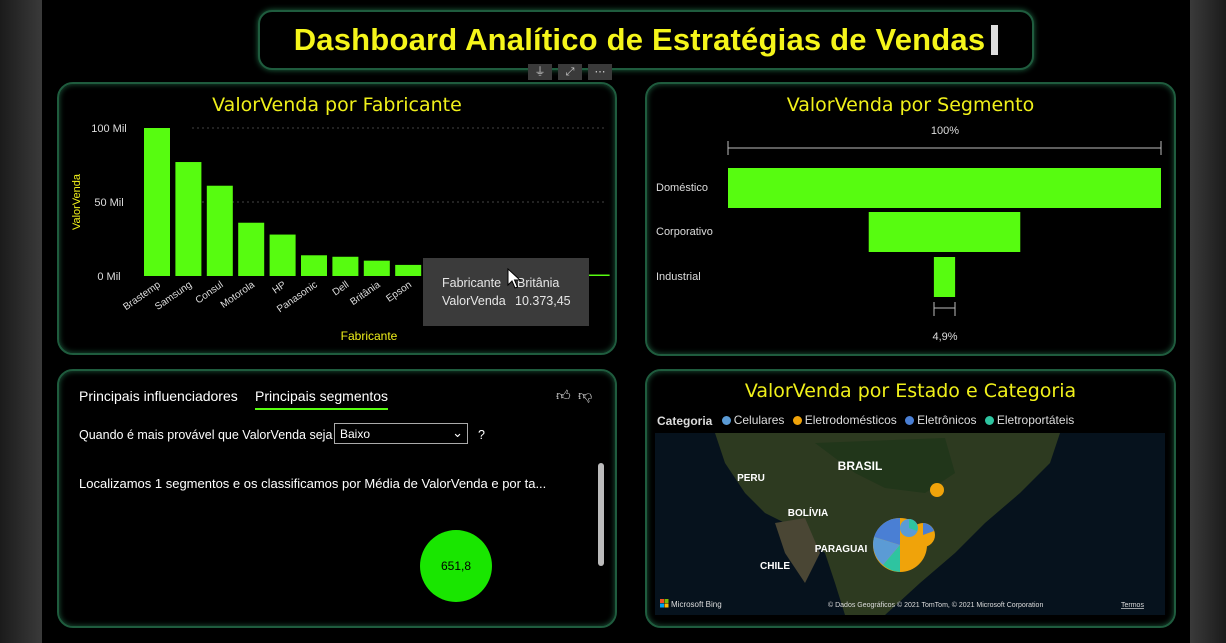 The height and width of the screenshot is (643, 1226). I want to click on pie-slice, so click(937, 490).